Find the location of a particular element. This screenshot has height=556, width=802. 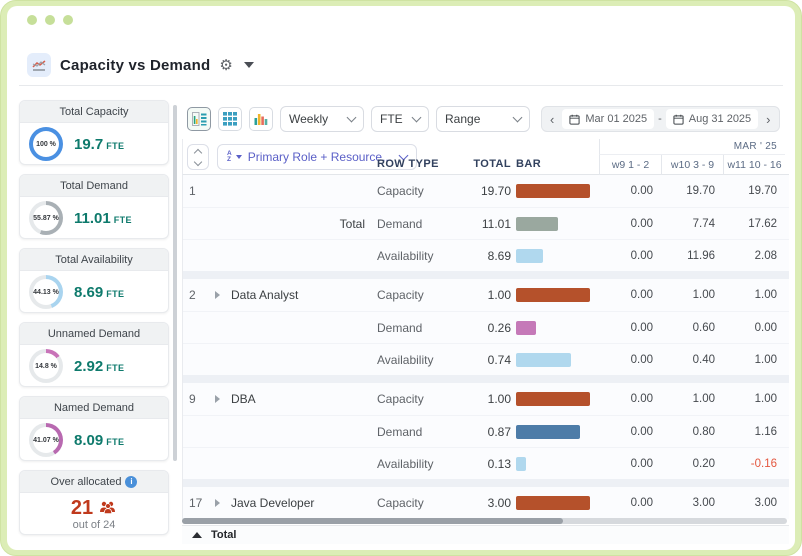

unnamed-demand-donut: 14.8 % is located at coordinates (46, 366).